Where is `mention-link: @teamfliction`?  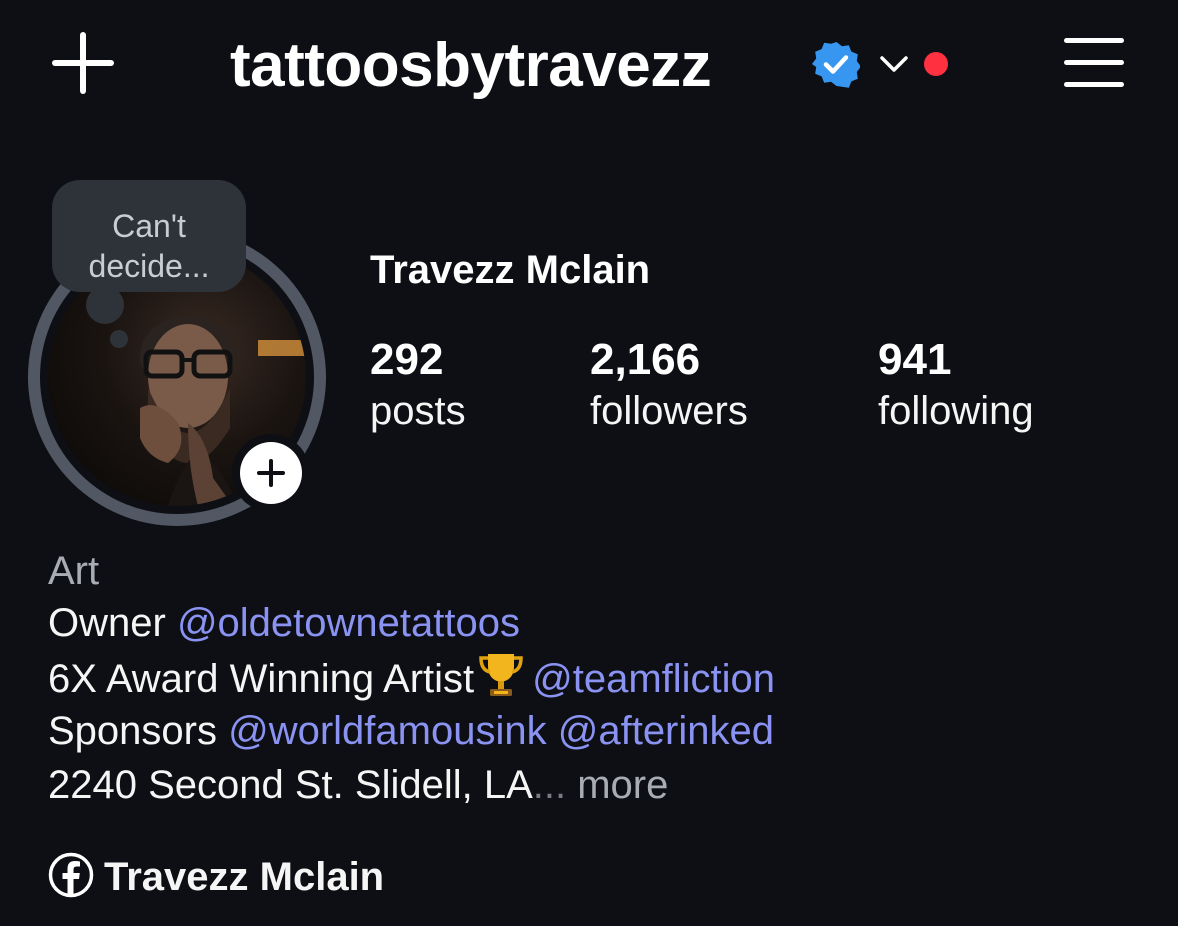 mention-link: @teamfliction is located at coordinates (653, 679).